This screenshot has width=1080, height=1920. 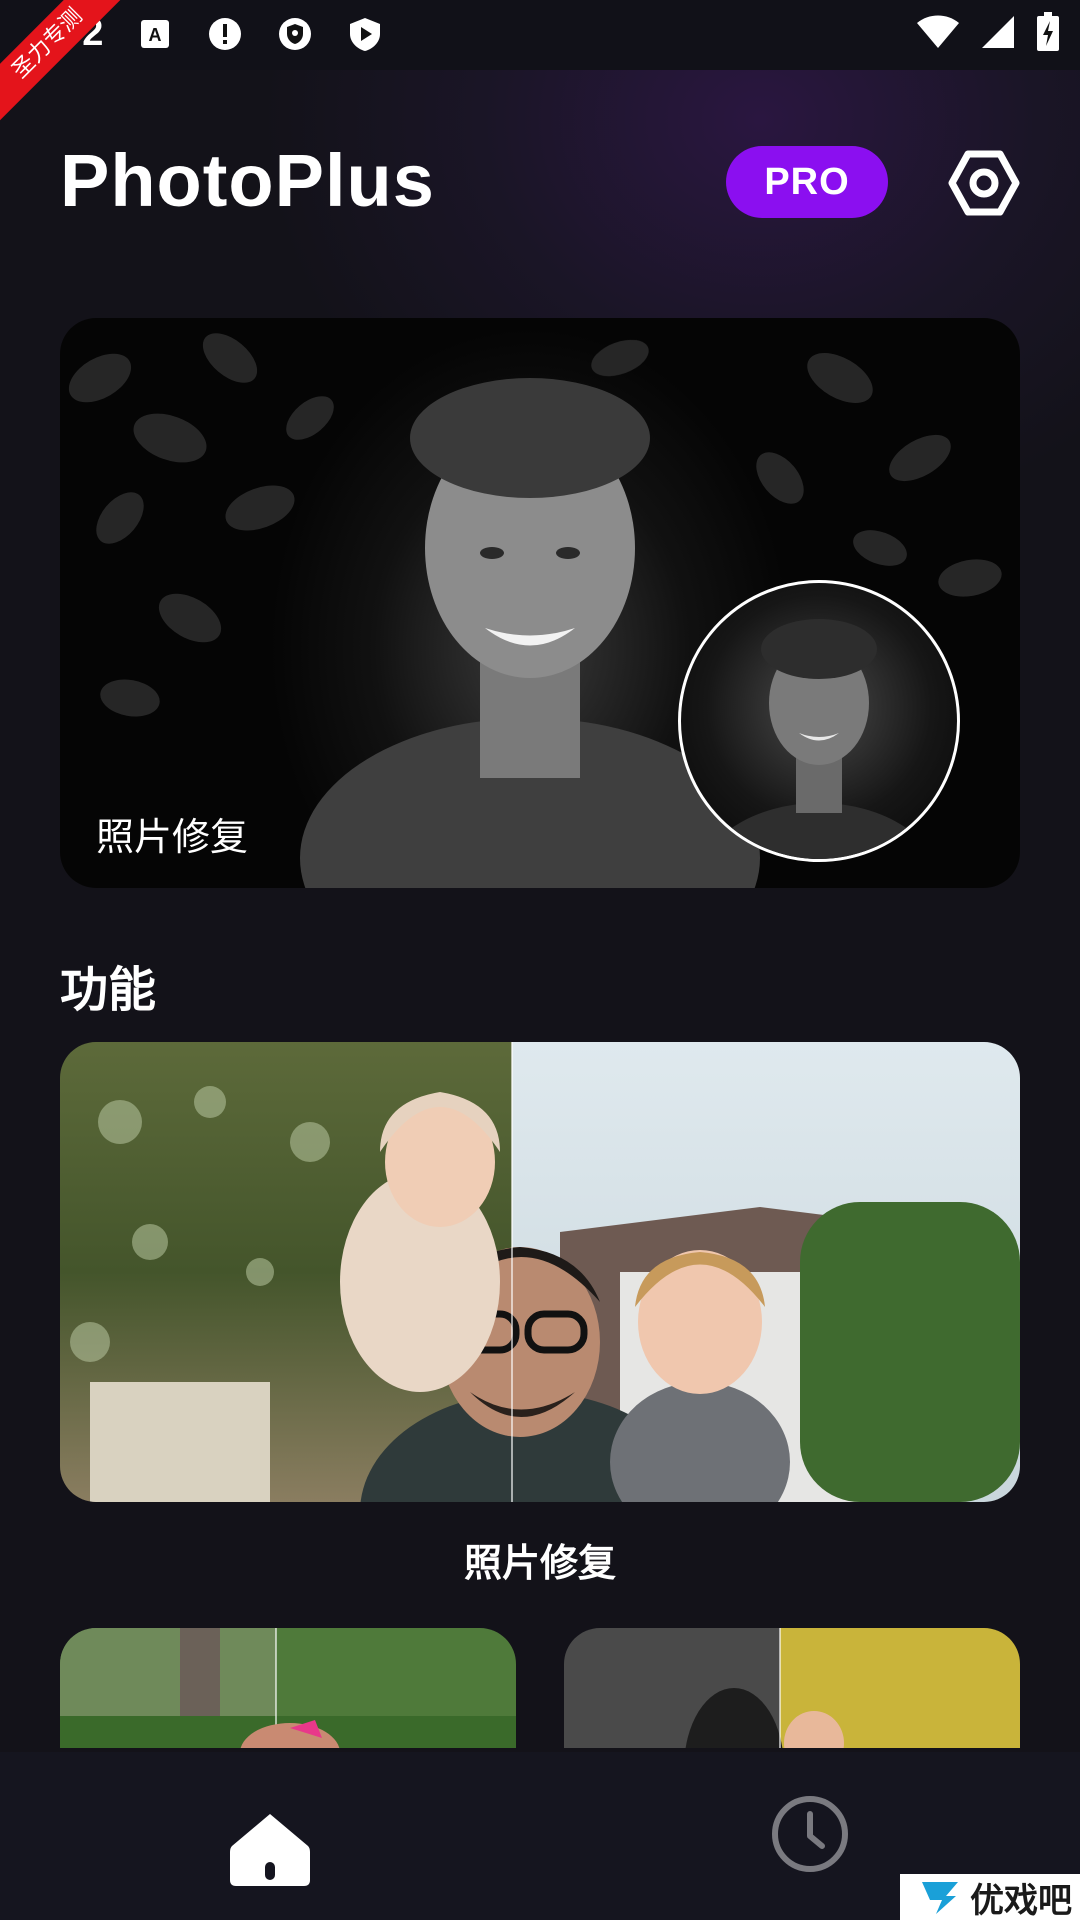 What do you see at coordinates (819, 721) in the screenshot?
I see `hero-restored-preview` at bounding box center [819, 721].